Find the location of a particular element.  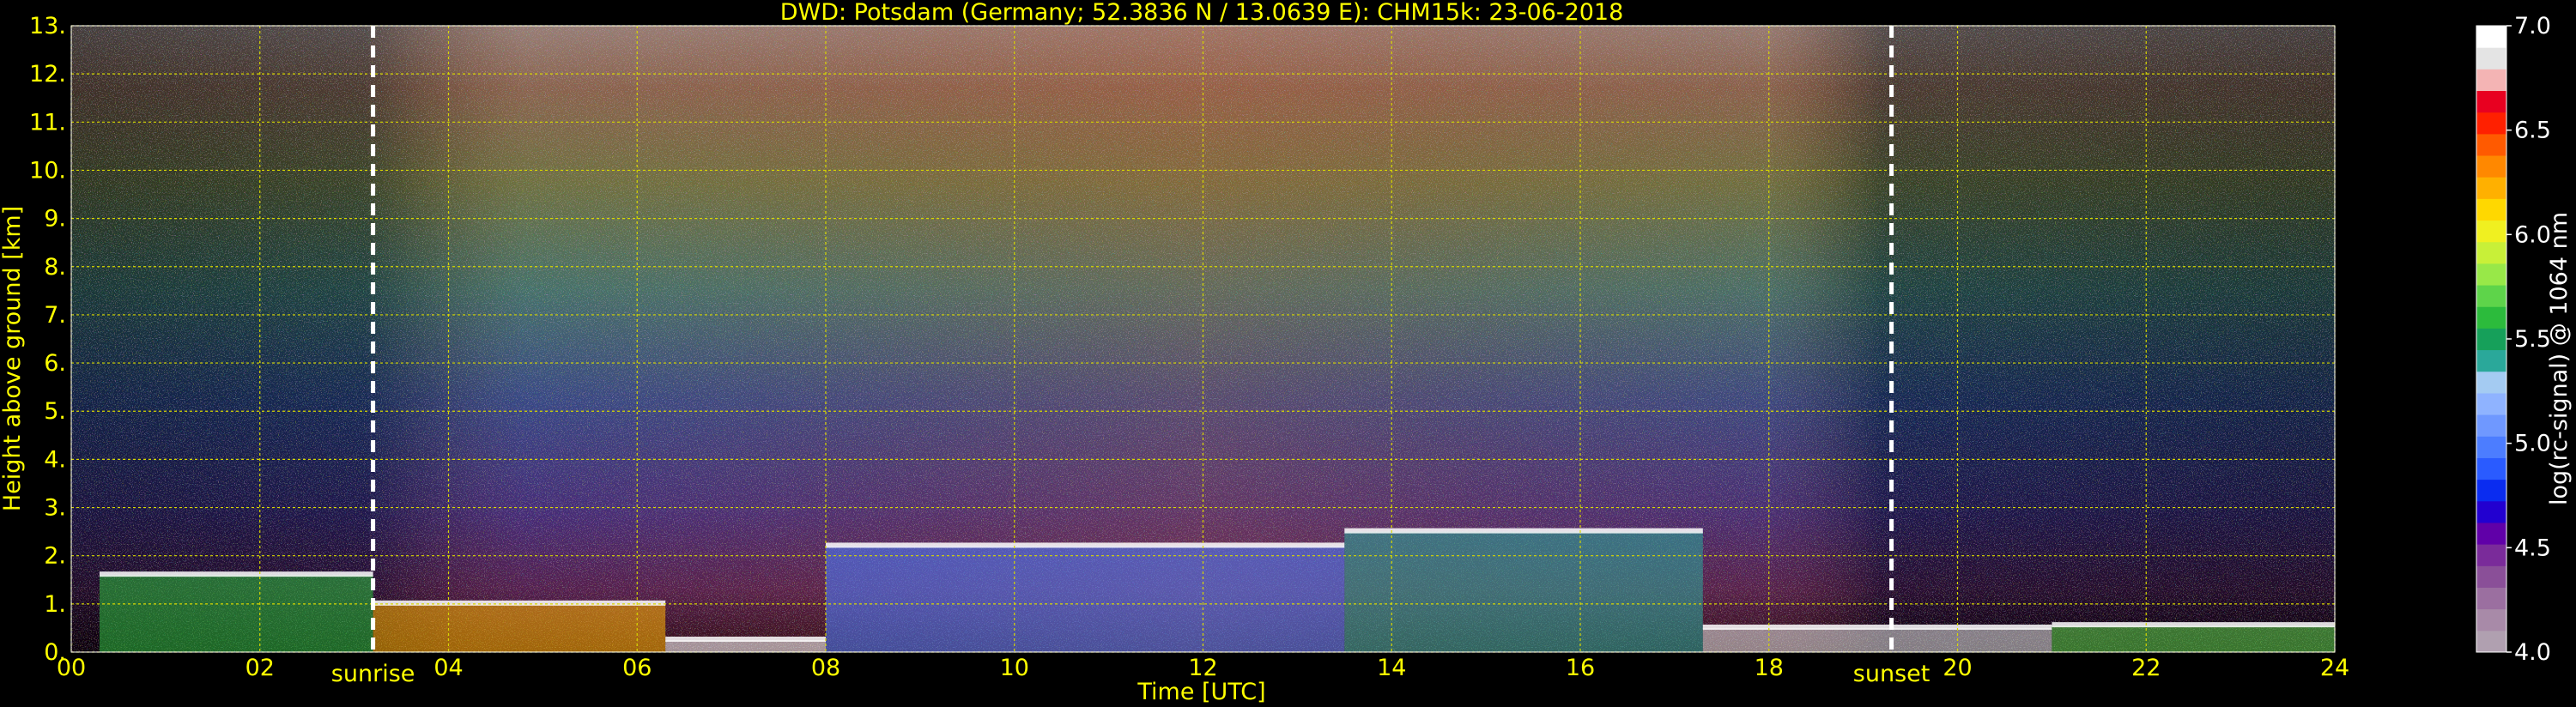

y-axis-label: Height above ground [km] is located at coordinates (13, 359).